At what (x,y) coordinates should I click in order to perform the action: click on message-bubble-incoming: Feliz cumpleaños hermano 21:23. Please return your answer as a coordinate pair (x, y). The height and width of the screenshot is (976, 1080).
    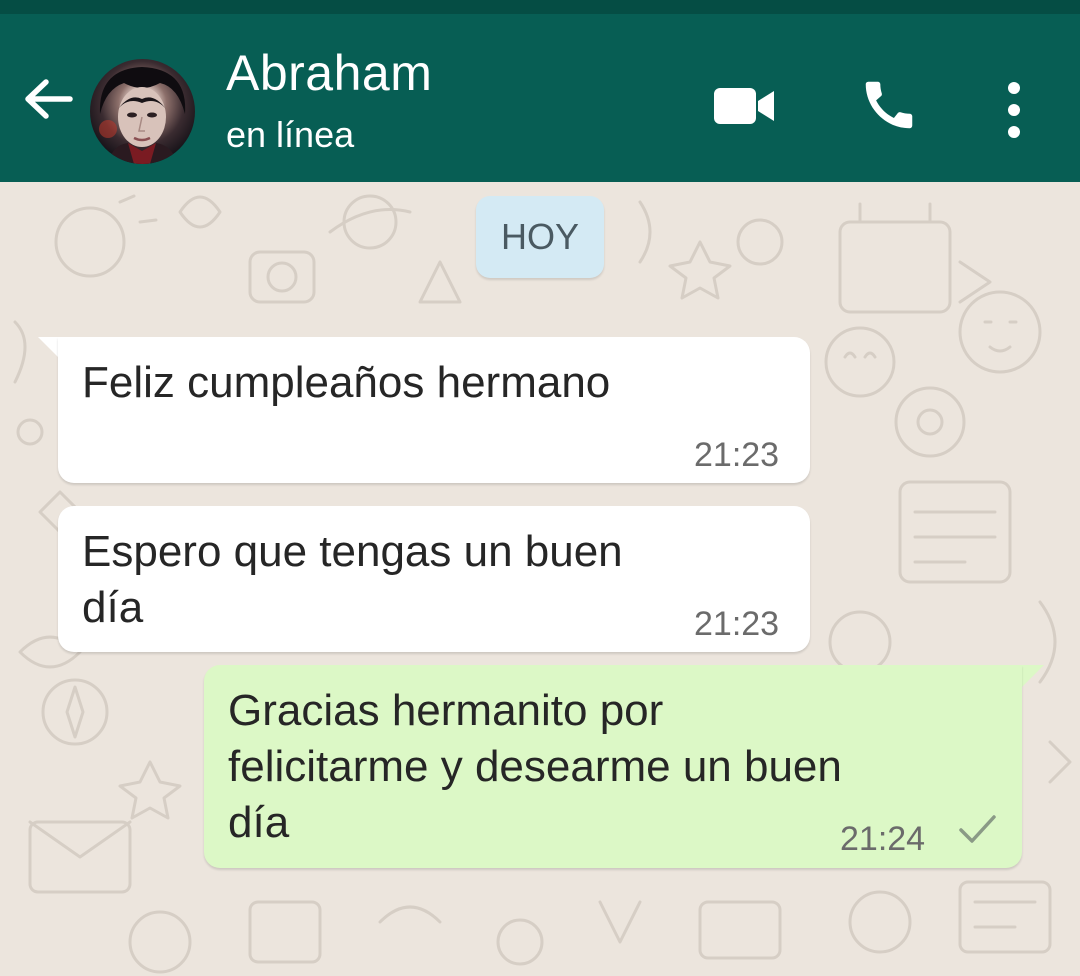
    Looking at the image, I should click on (434, 410).